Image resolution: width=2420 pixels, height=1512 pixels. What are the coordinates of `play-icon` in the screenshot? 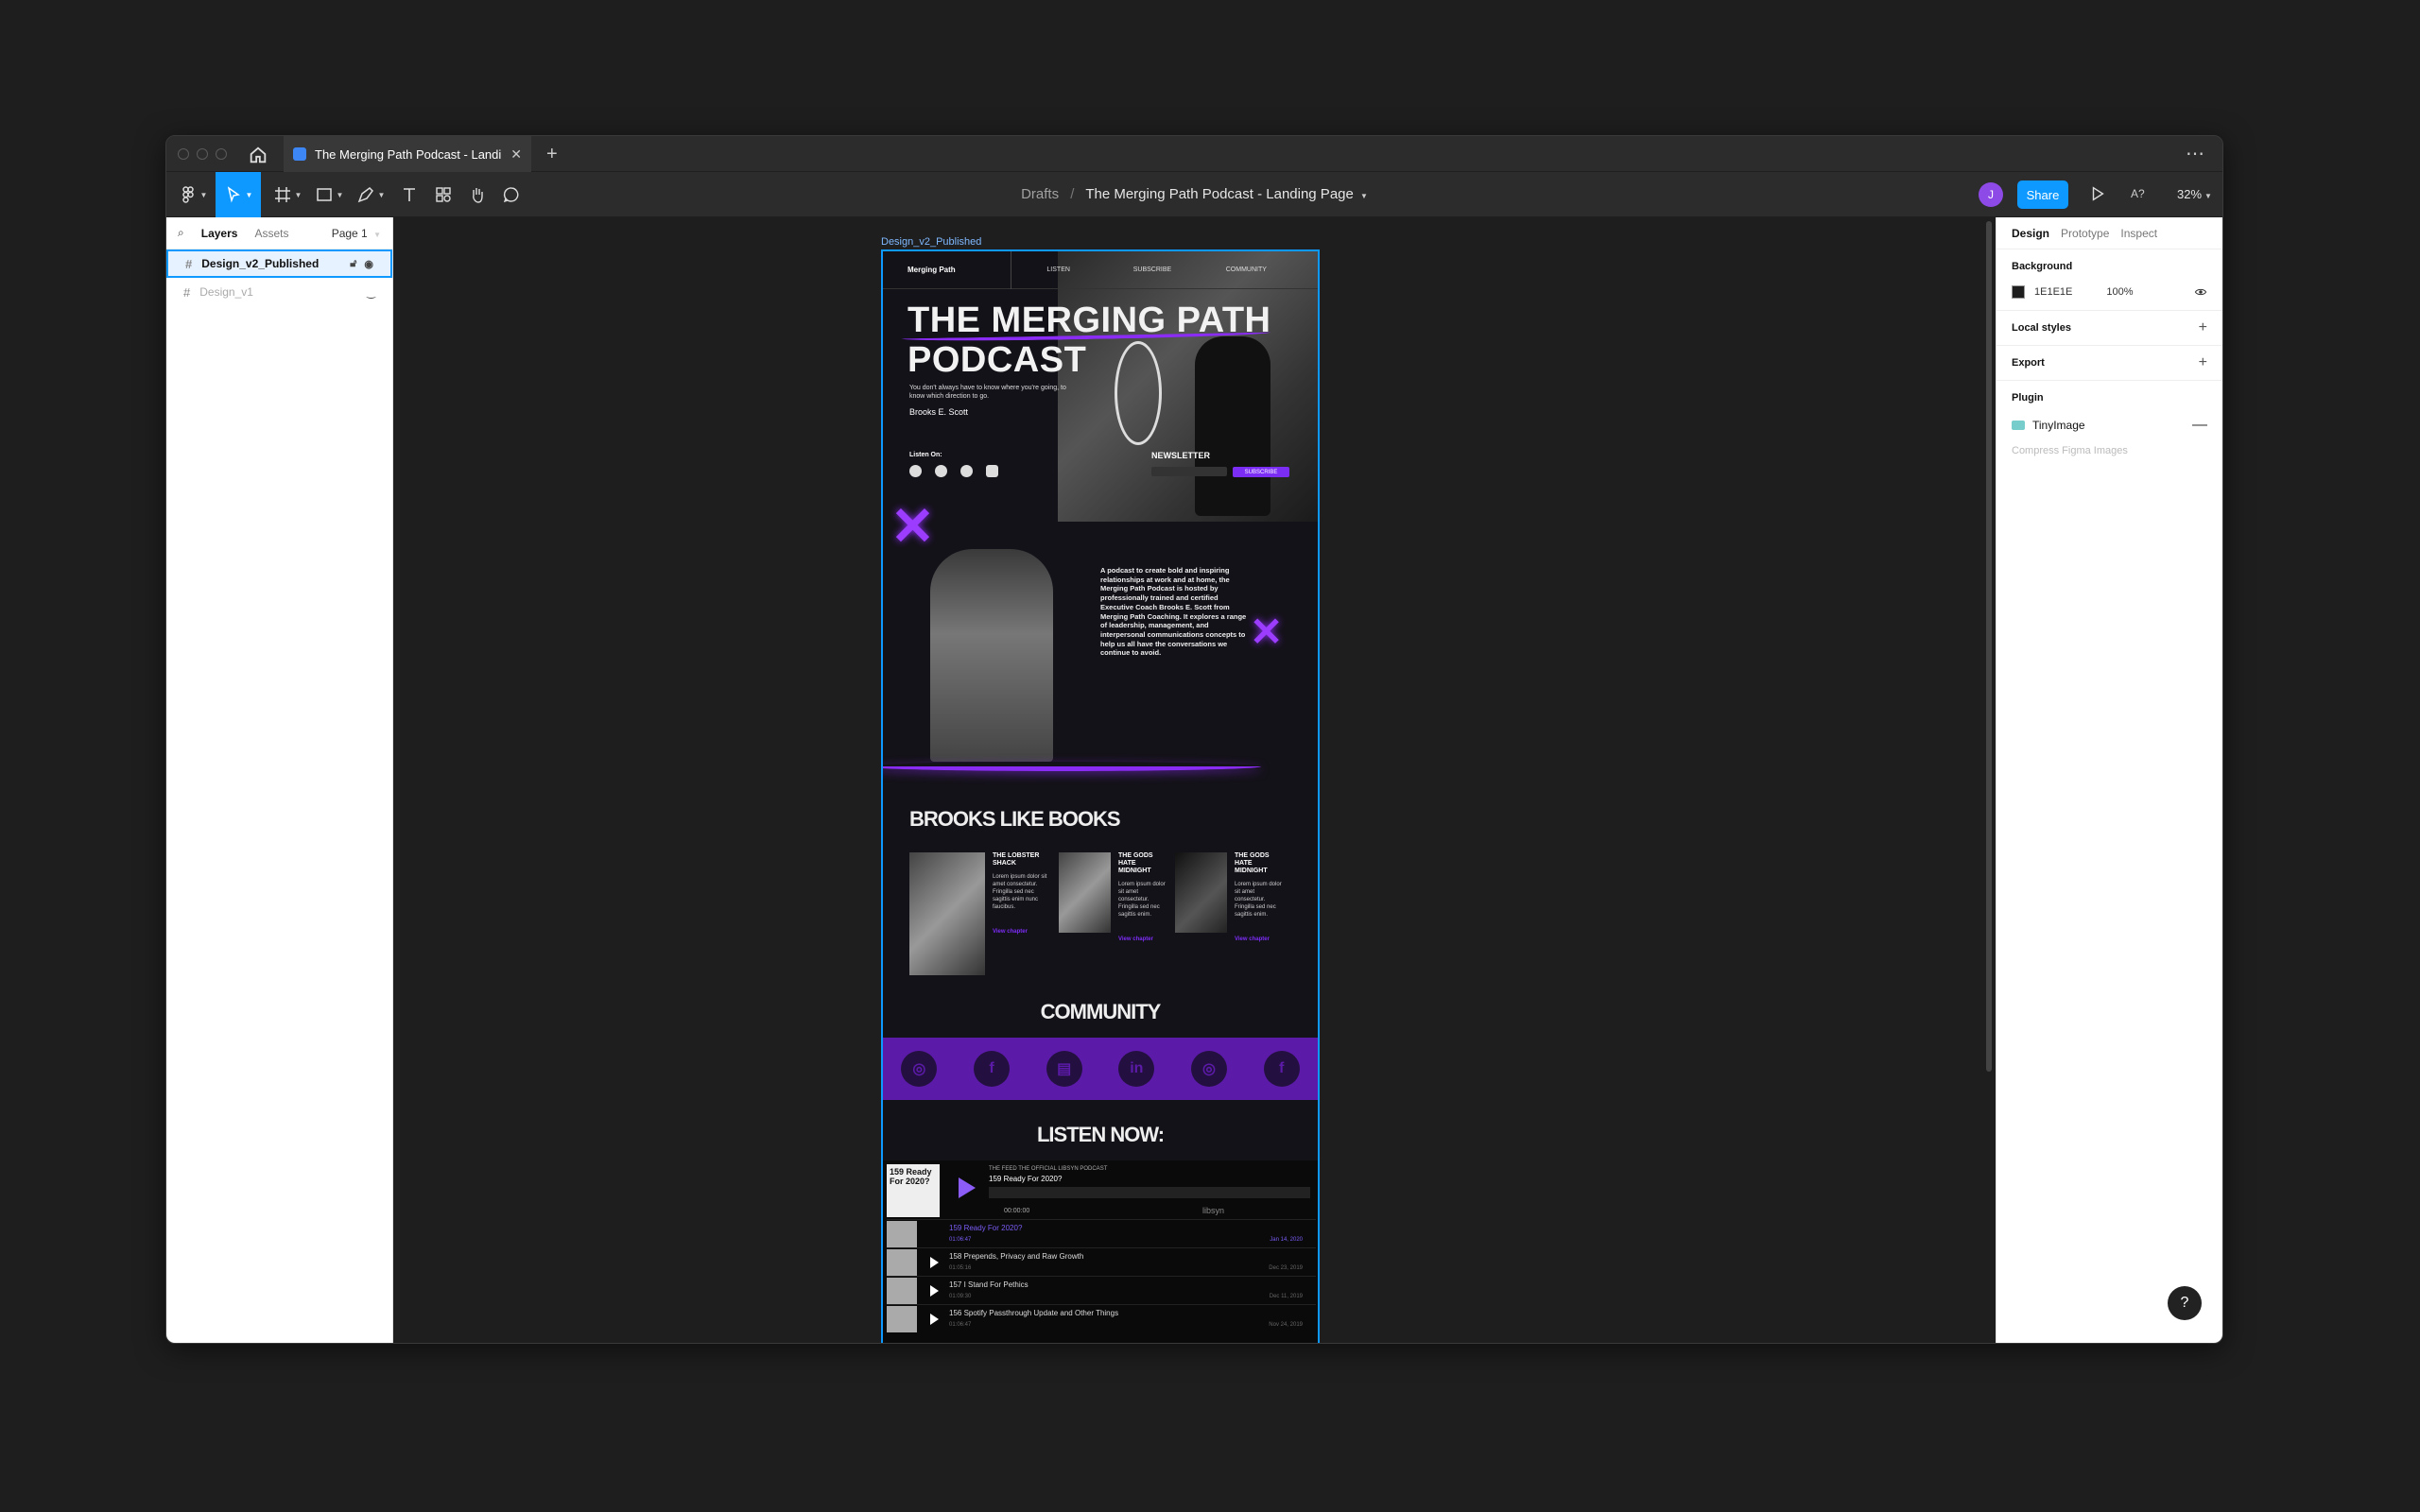 It's located at (967, 1187).